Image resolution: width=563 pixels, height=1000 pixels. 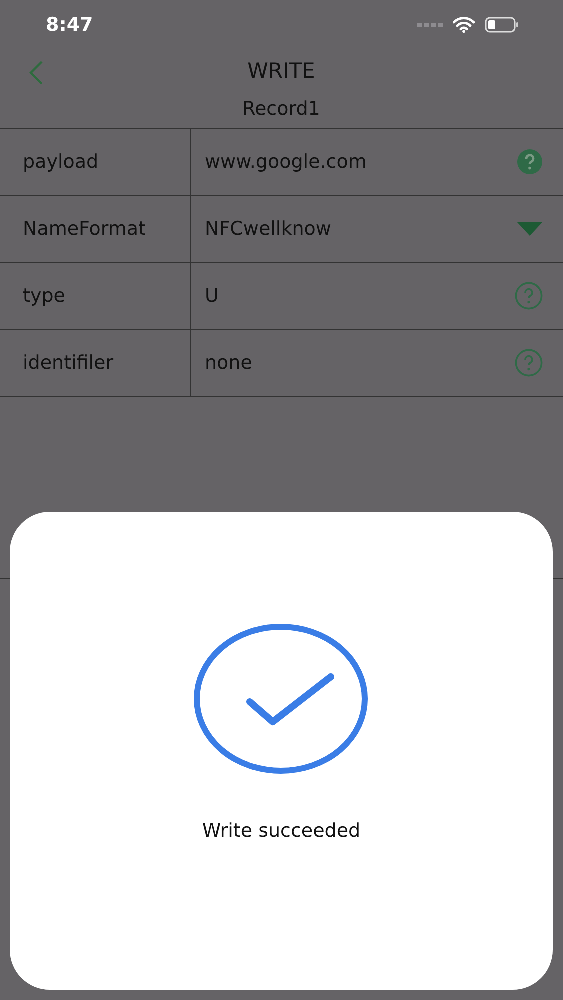 I want to click on field-label: NameFormat, so click(x=84, y=229).